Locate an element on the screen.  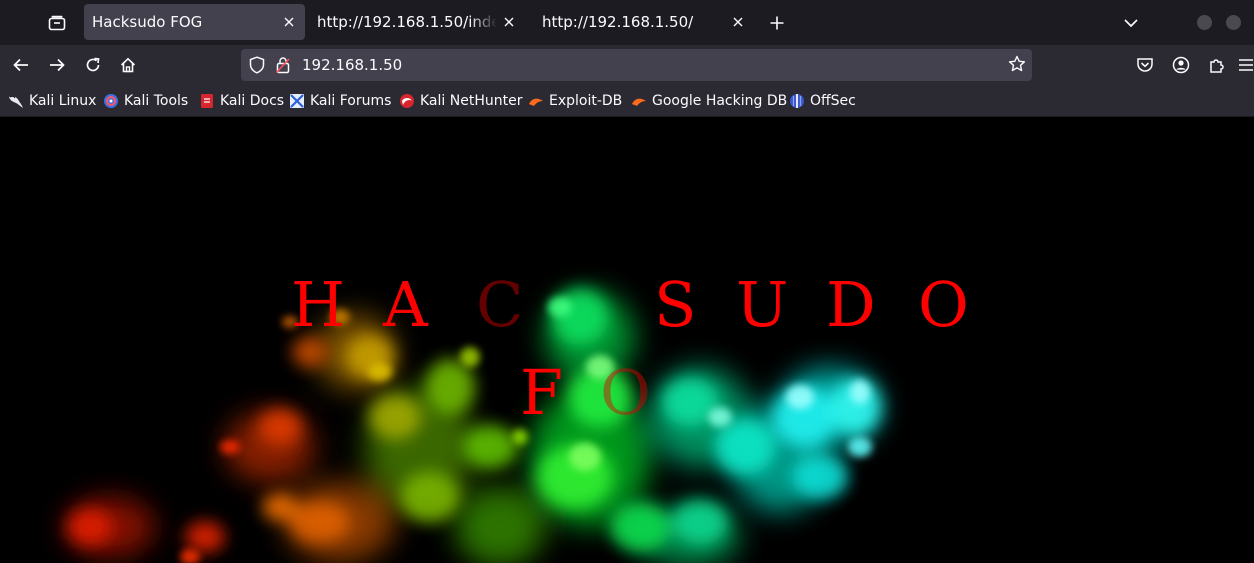
forward-button is located at coordinates (57, 65).